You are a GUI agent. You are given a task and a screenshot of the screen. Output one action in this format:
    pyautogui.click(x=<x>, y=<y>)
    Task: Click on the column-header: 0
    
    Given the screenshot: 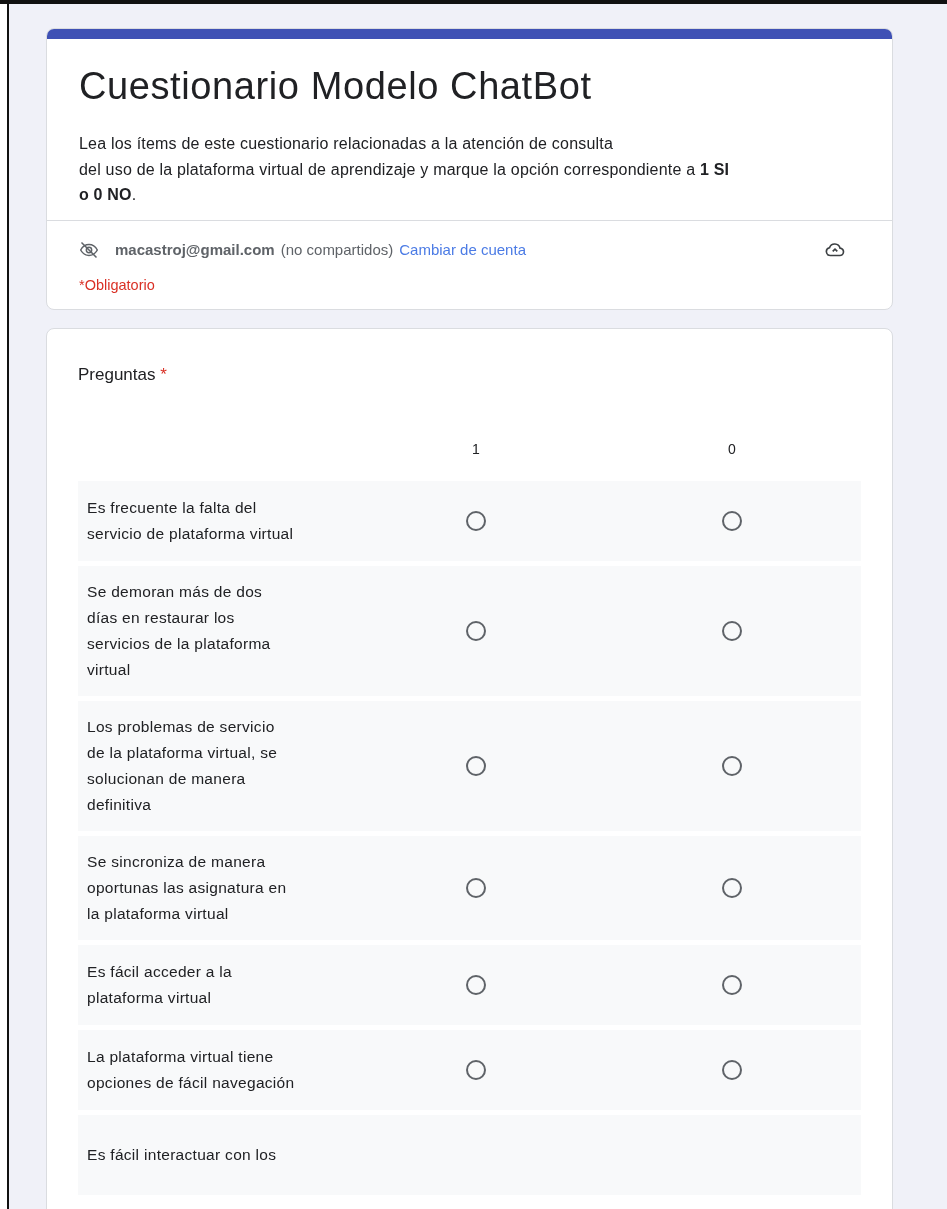 What is the action you would take?
    pyautogui.click(x=732, y=448)
    